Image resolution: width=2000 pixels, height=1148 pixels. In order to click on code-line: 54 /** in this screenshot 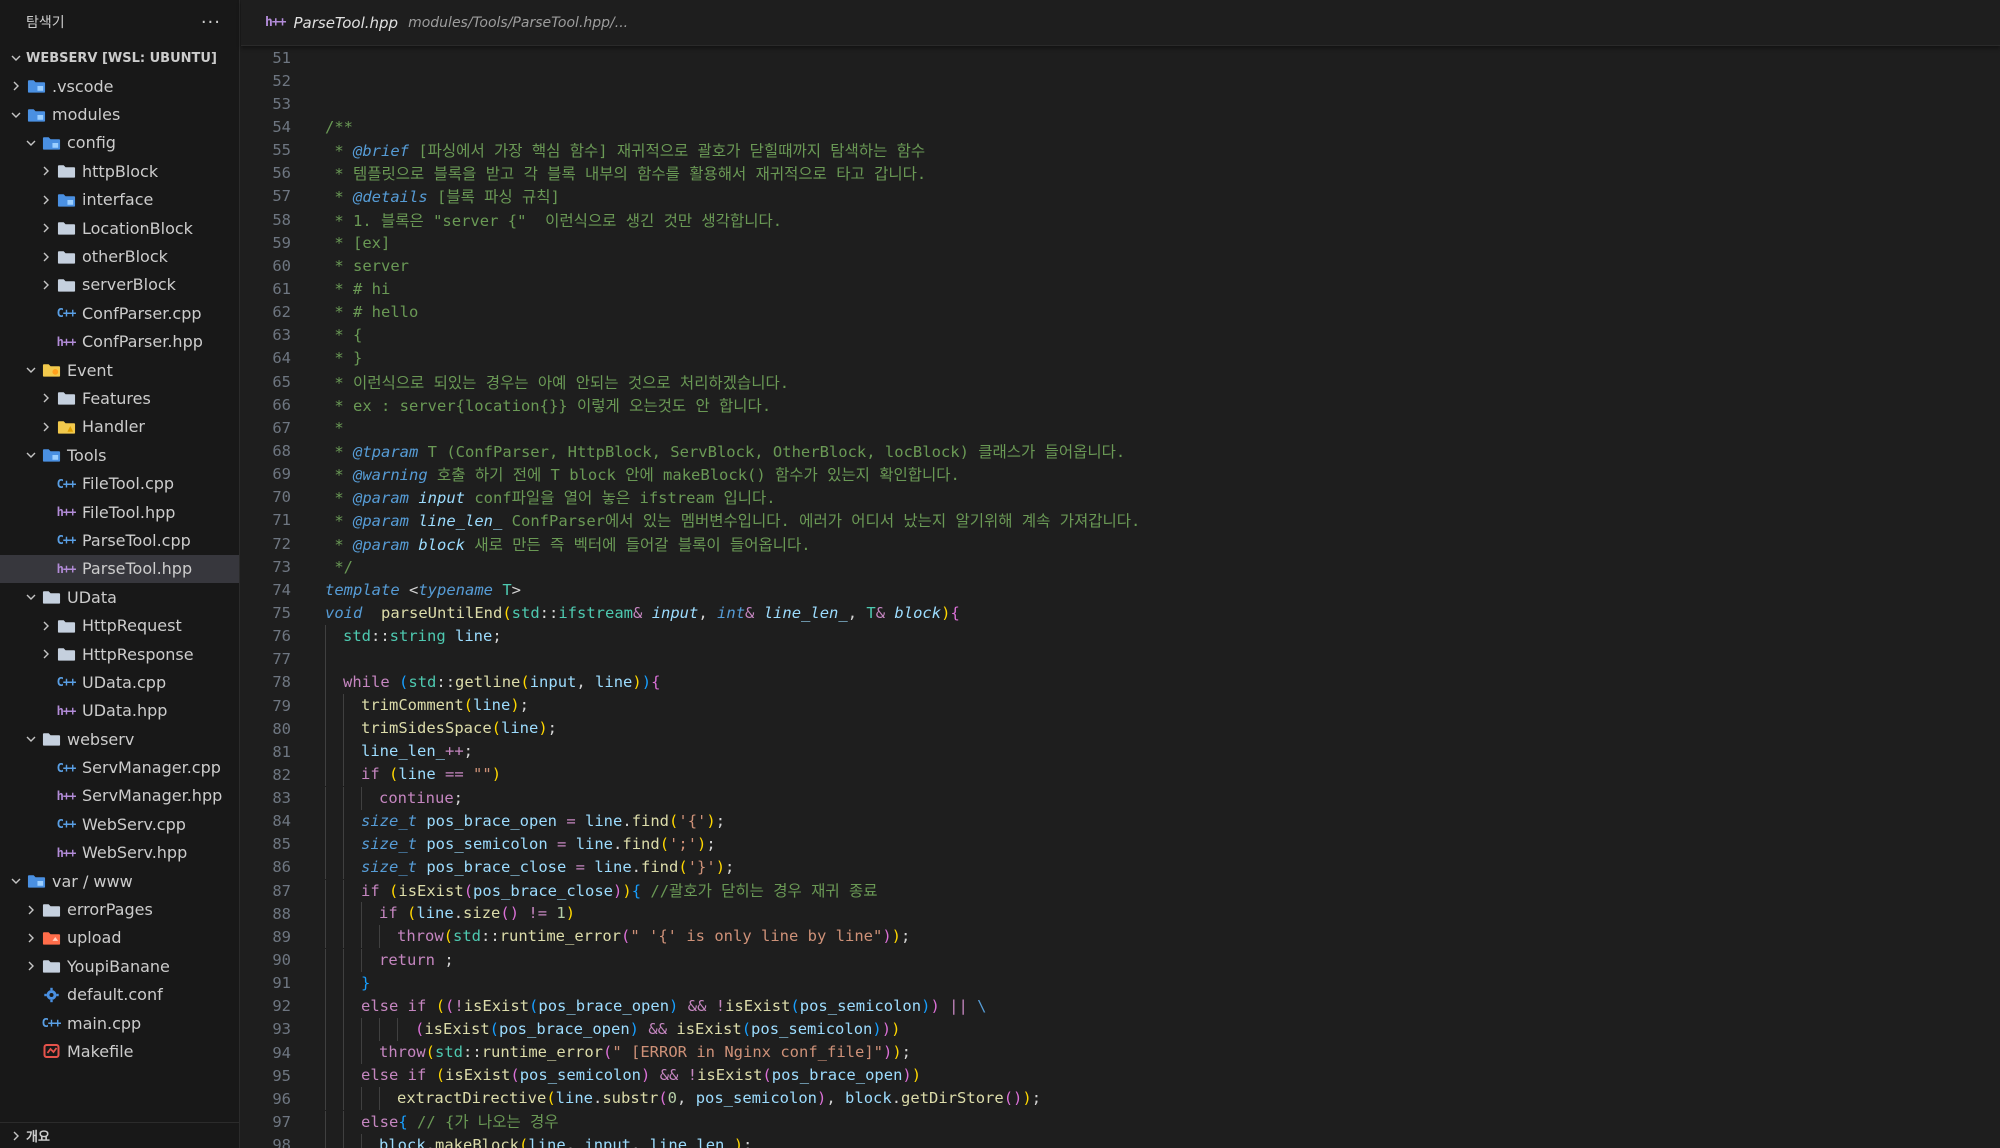, I will do `click(1120, 126)`.